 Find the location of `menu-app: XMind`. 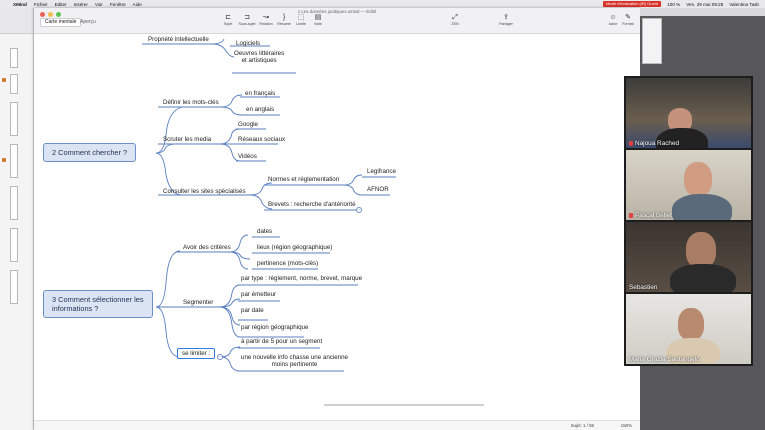

menu-app: XMind is located at coordinates (20, 4).